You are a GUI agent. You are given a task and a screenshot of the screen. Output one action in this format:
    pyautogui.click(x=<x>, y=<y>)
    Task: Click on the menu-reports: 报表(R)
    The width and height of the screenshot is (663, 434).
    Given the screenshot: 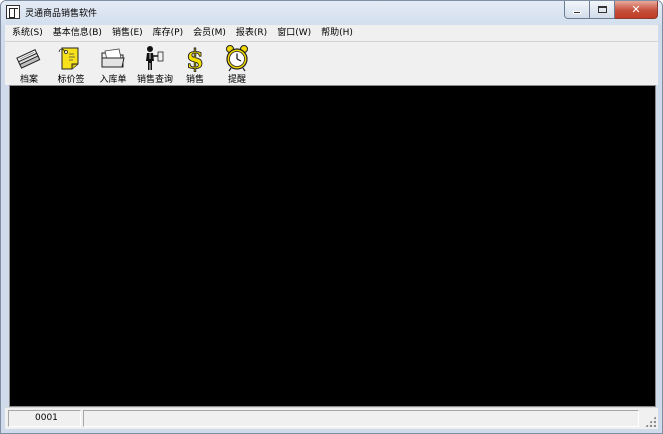 What is the action you would take?
    pyautogui.click(x=251, y=33)
    